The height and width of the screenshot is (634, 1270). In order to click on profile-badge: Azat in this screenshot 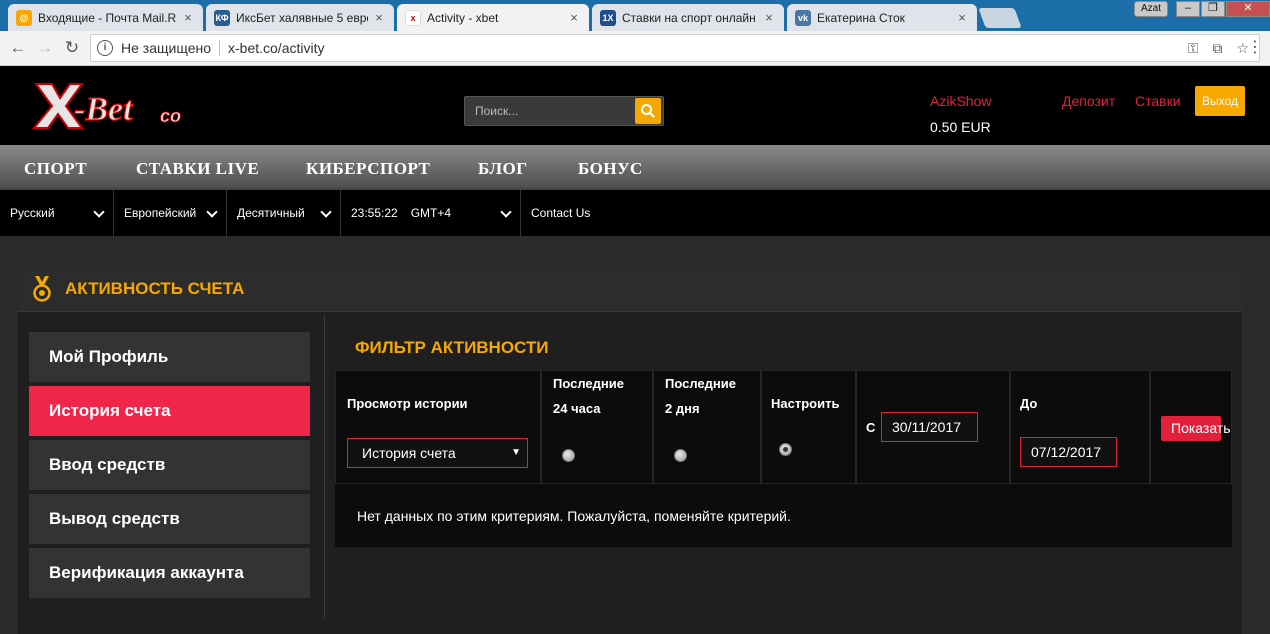, I will do `click(1151, 9)`.